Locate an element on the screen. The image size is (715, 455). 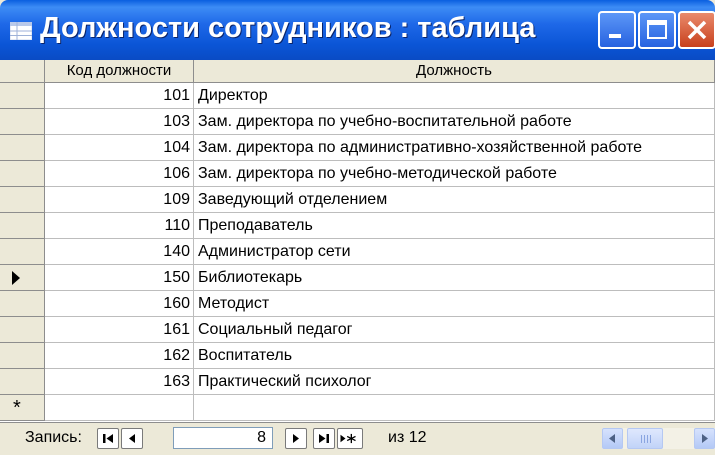
record-label: Запись: is located at coordinates (53, 437).